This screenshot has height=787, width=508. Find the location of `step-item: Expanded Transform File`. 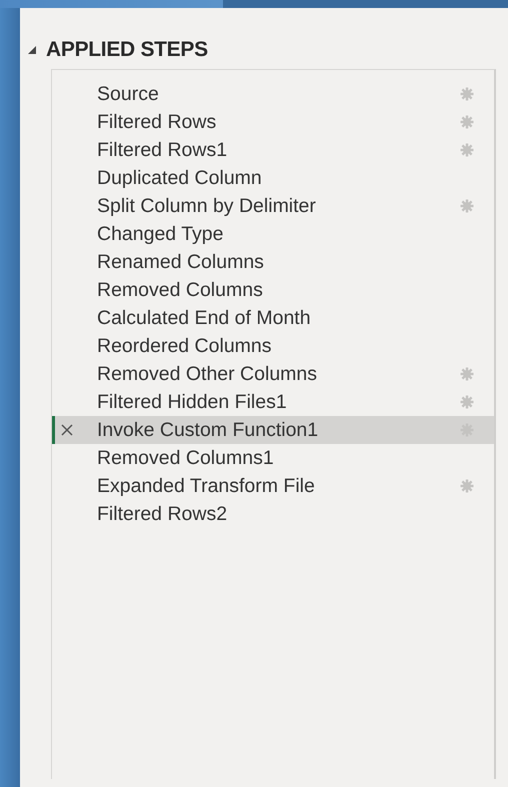

step-item: Expanded Transform File is located at coordinates (273, 486).